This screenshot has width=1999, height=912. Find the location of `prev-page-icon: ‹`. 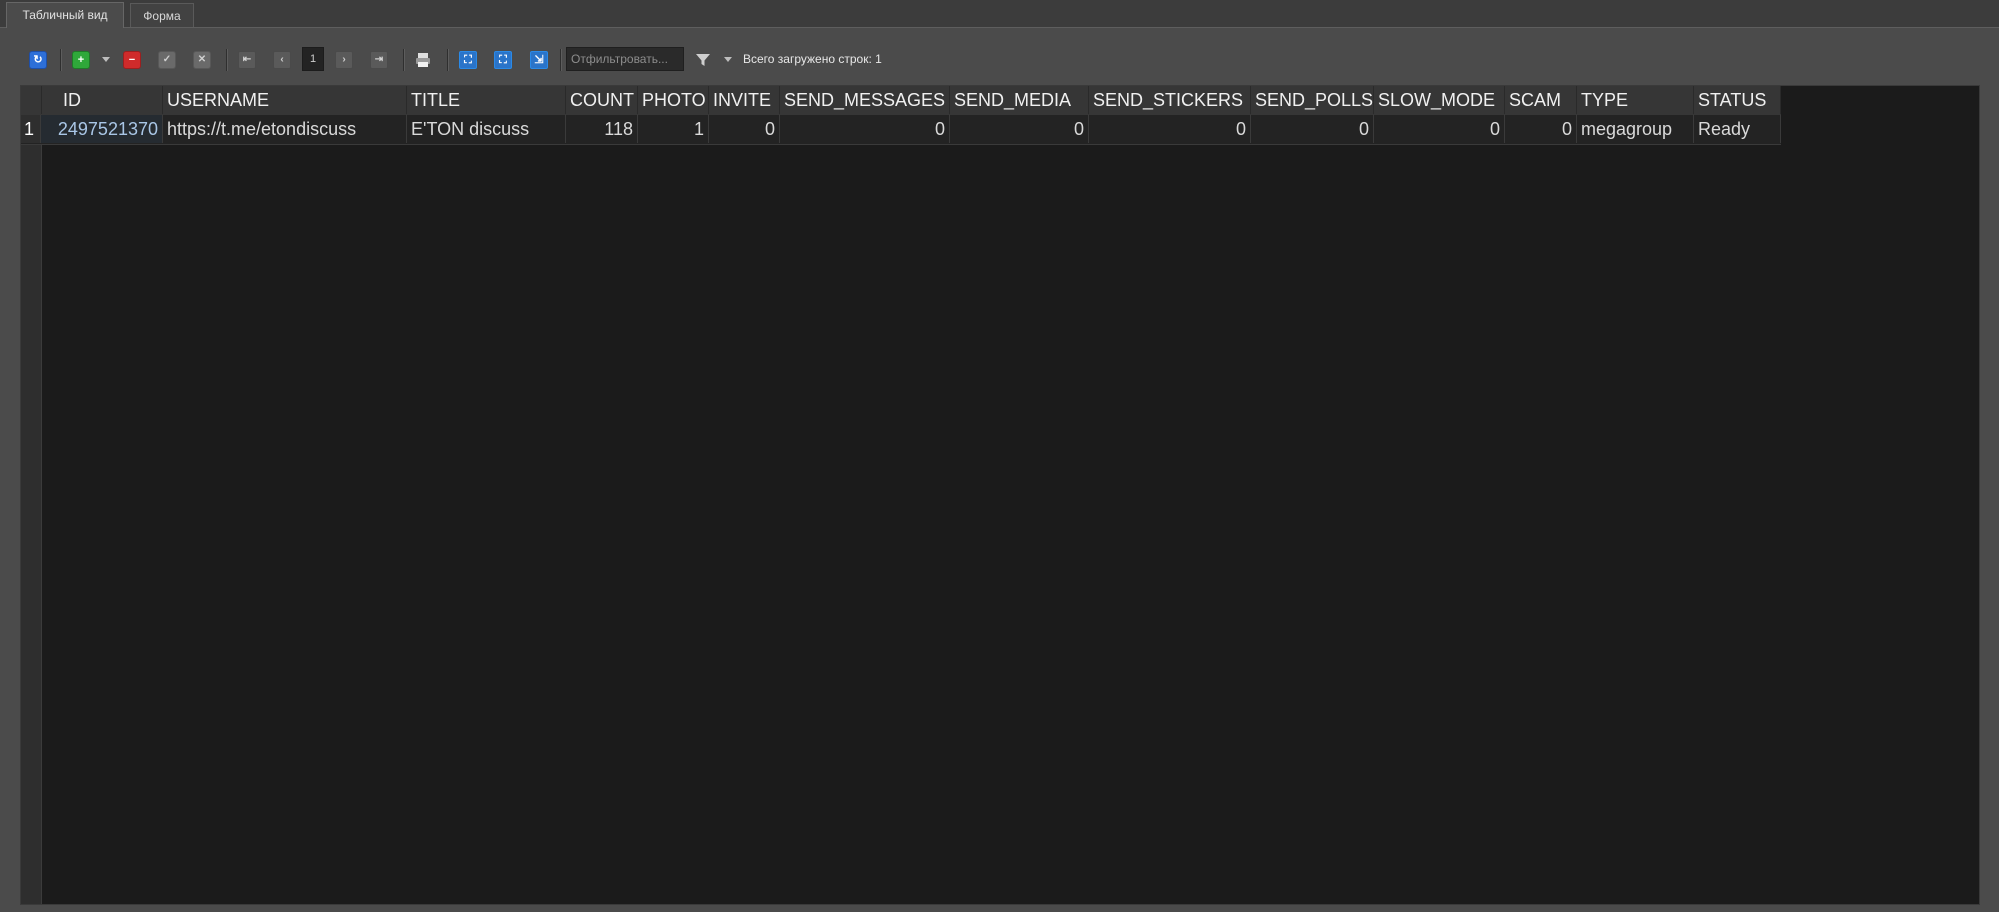

prev-page-icon: ‹ is located at coordinates (282, 59).